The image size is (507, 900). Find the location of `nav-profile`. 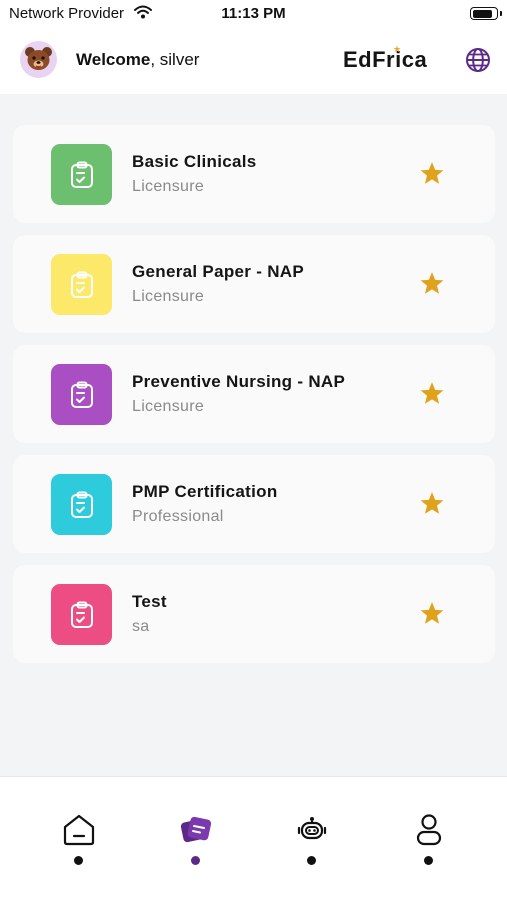

nav-profile is located at coordinates (429, 843).